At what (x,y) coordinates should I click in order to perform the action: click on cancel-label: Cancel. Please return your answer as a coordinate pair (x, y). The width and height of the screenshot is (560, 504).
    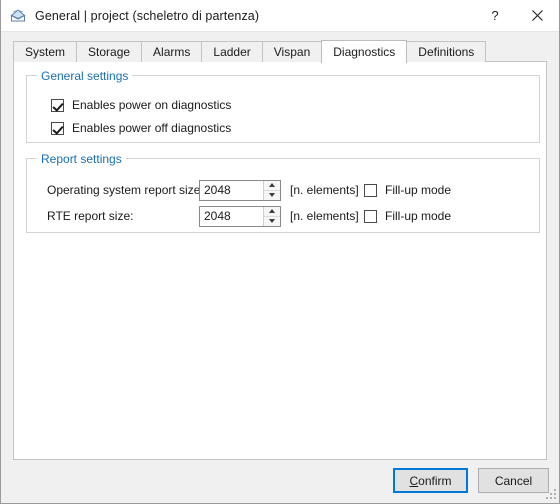
    Looking at the image, I should click on (513, 480).